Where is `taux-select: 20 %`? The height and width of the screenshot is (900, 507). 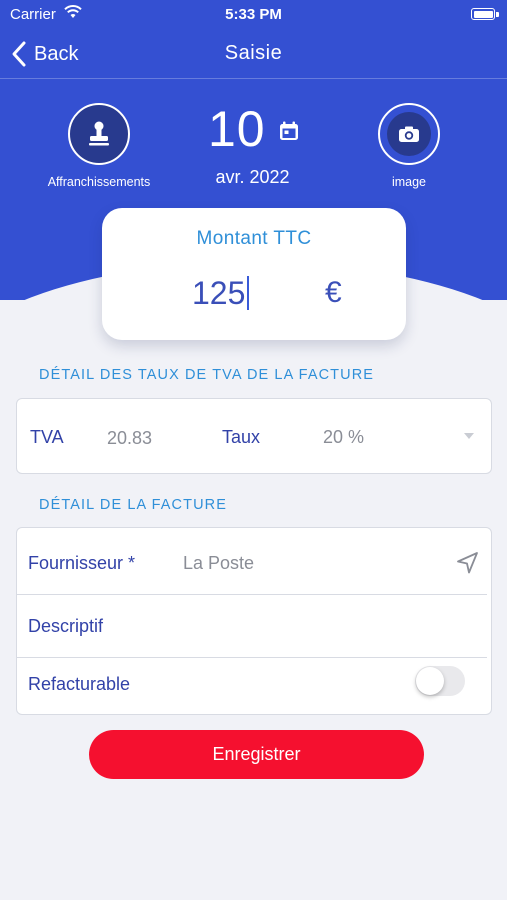 taux-select: 20 % is located at coordinates (399, 437).